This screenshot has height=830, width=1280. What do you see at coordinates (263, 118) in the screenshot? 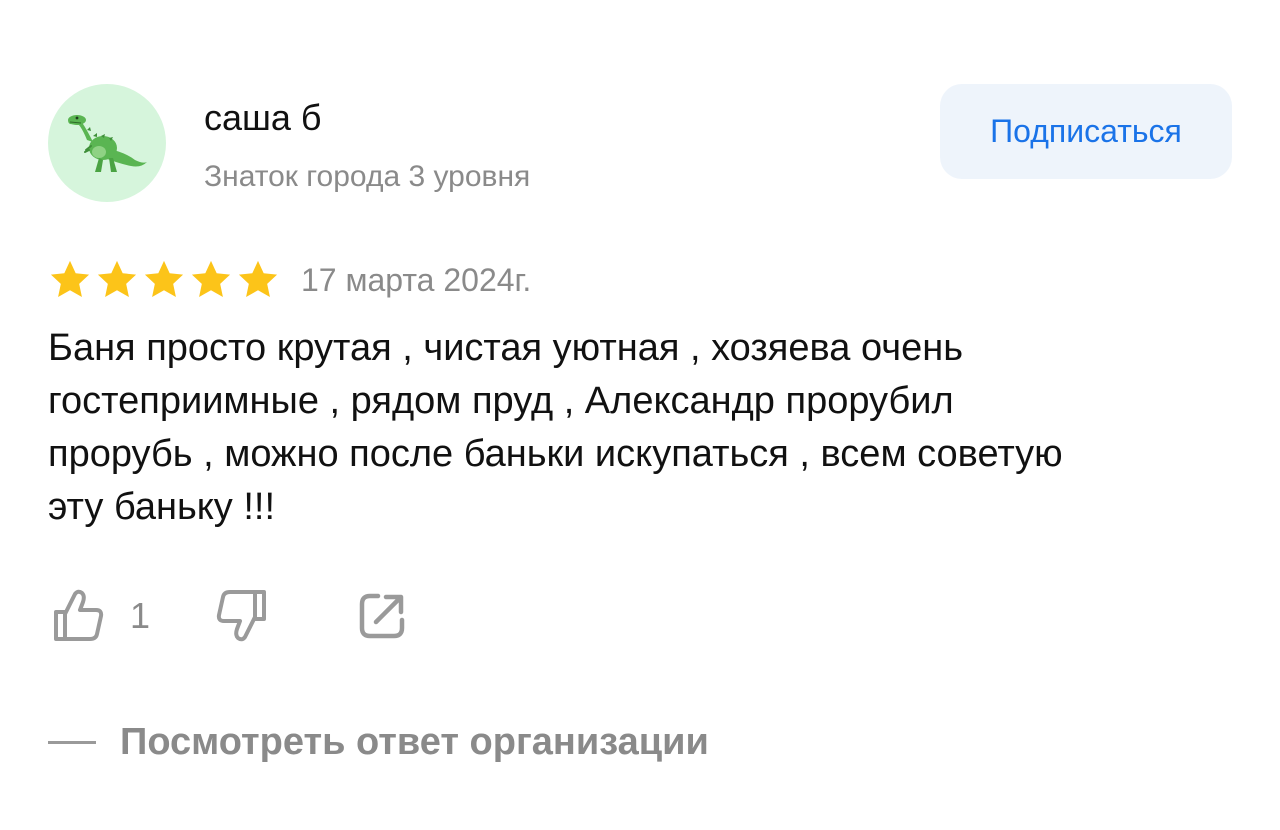
I see `author-name: саша б` at bounding box center [263, 118].